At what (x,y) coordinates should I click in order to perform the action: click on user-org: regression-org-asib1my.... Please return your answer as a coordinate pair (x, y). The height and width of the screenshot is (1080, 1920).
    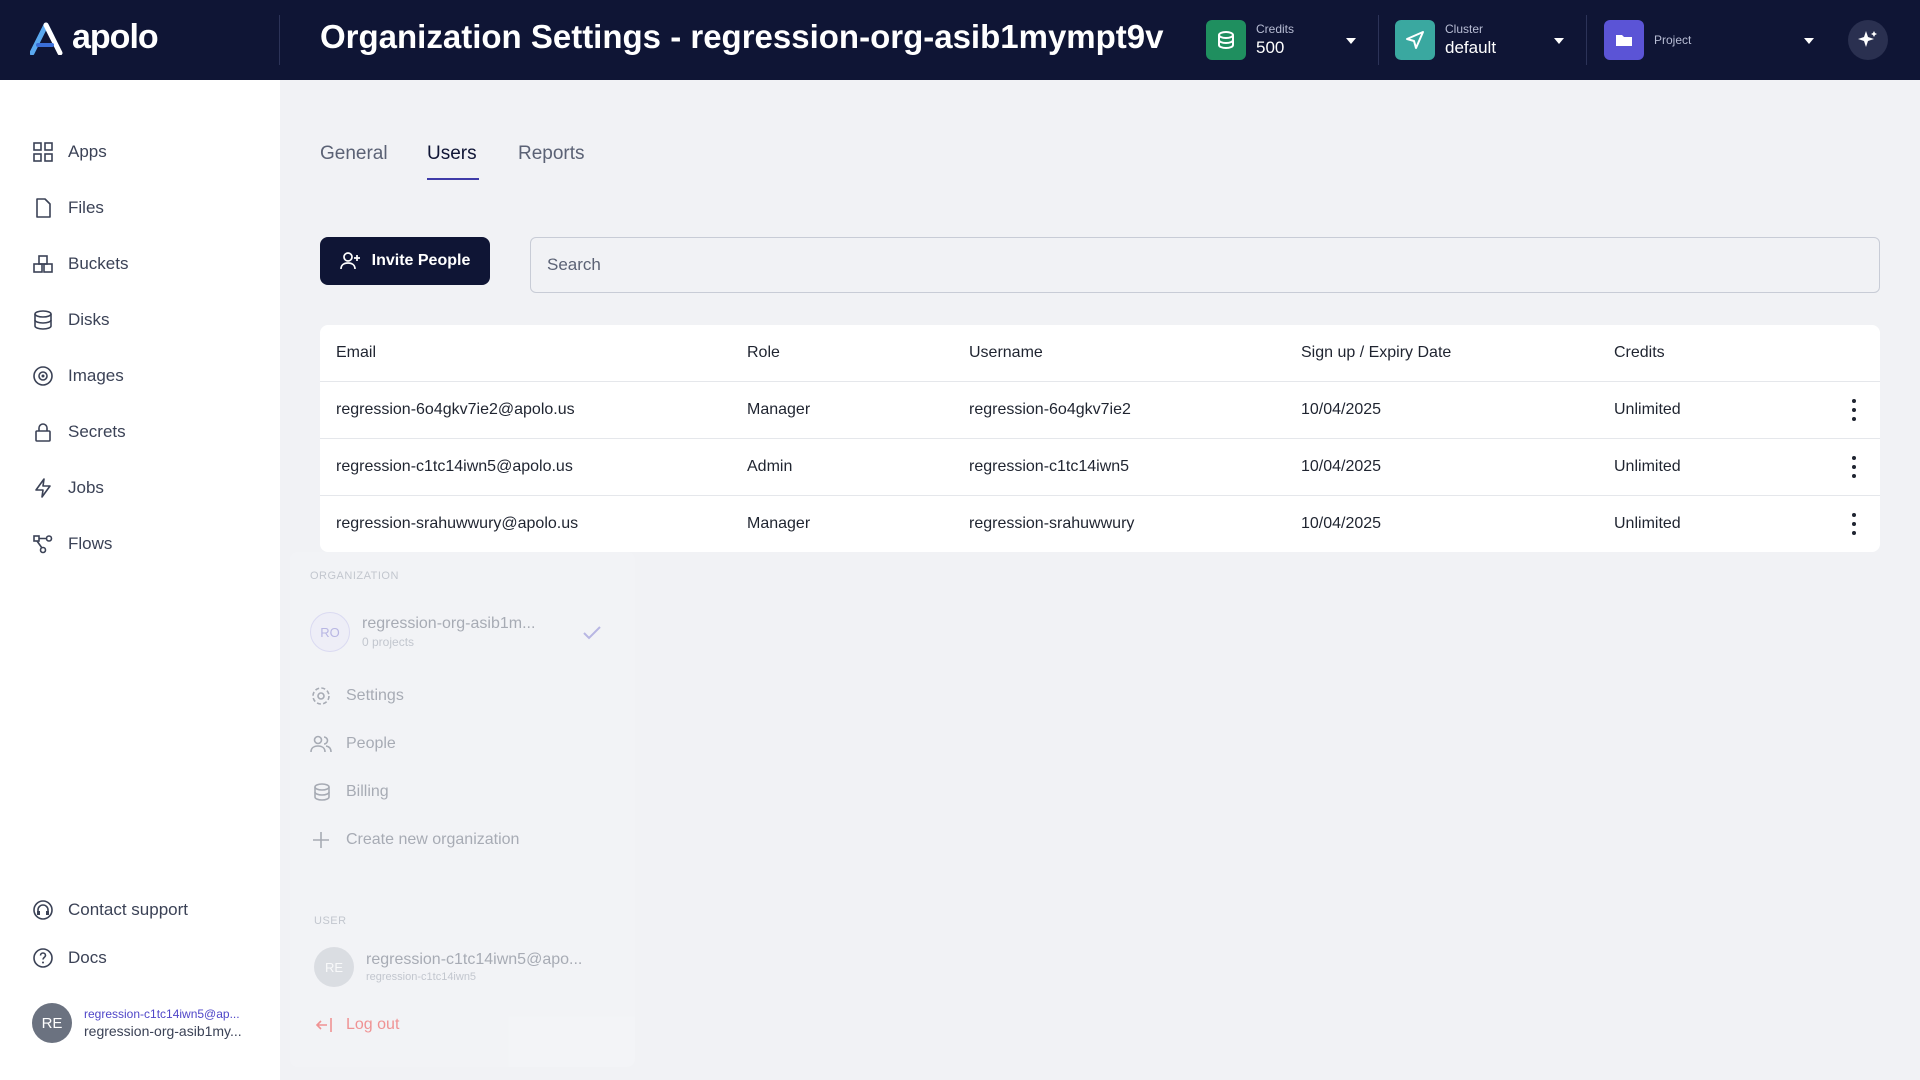
    Looking at the image, I should click on (163, 1031).